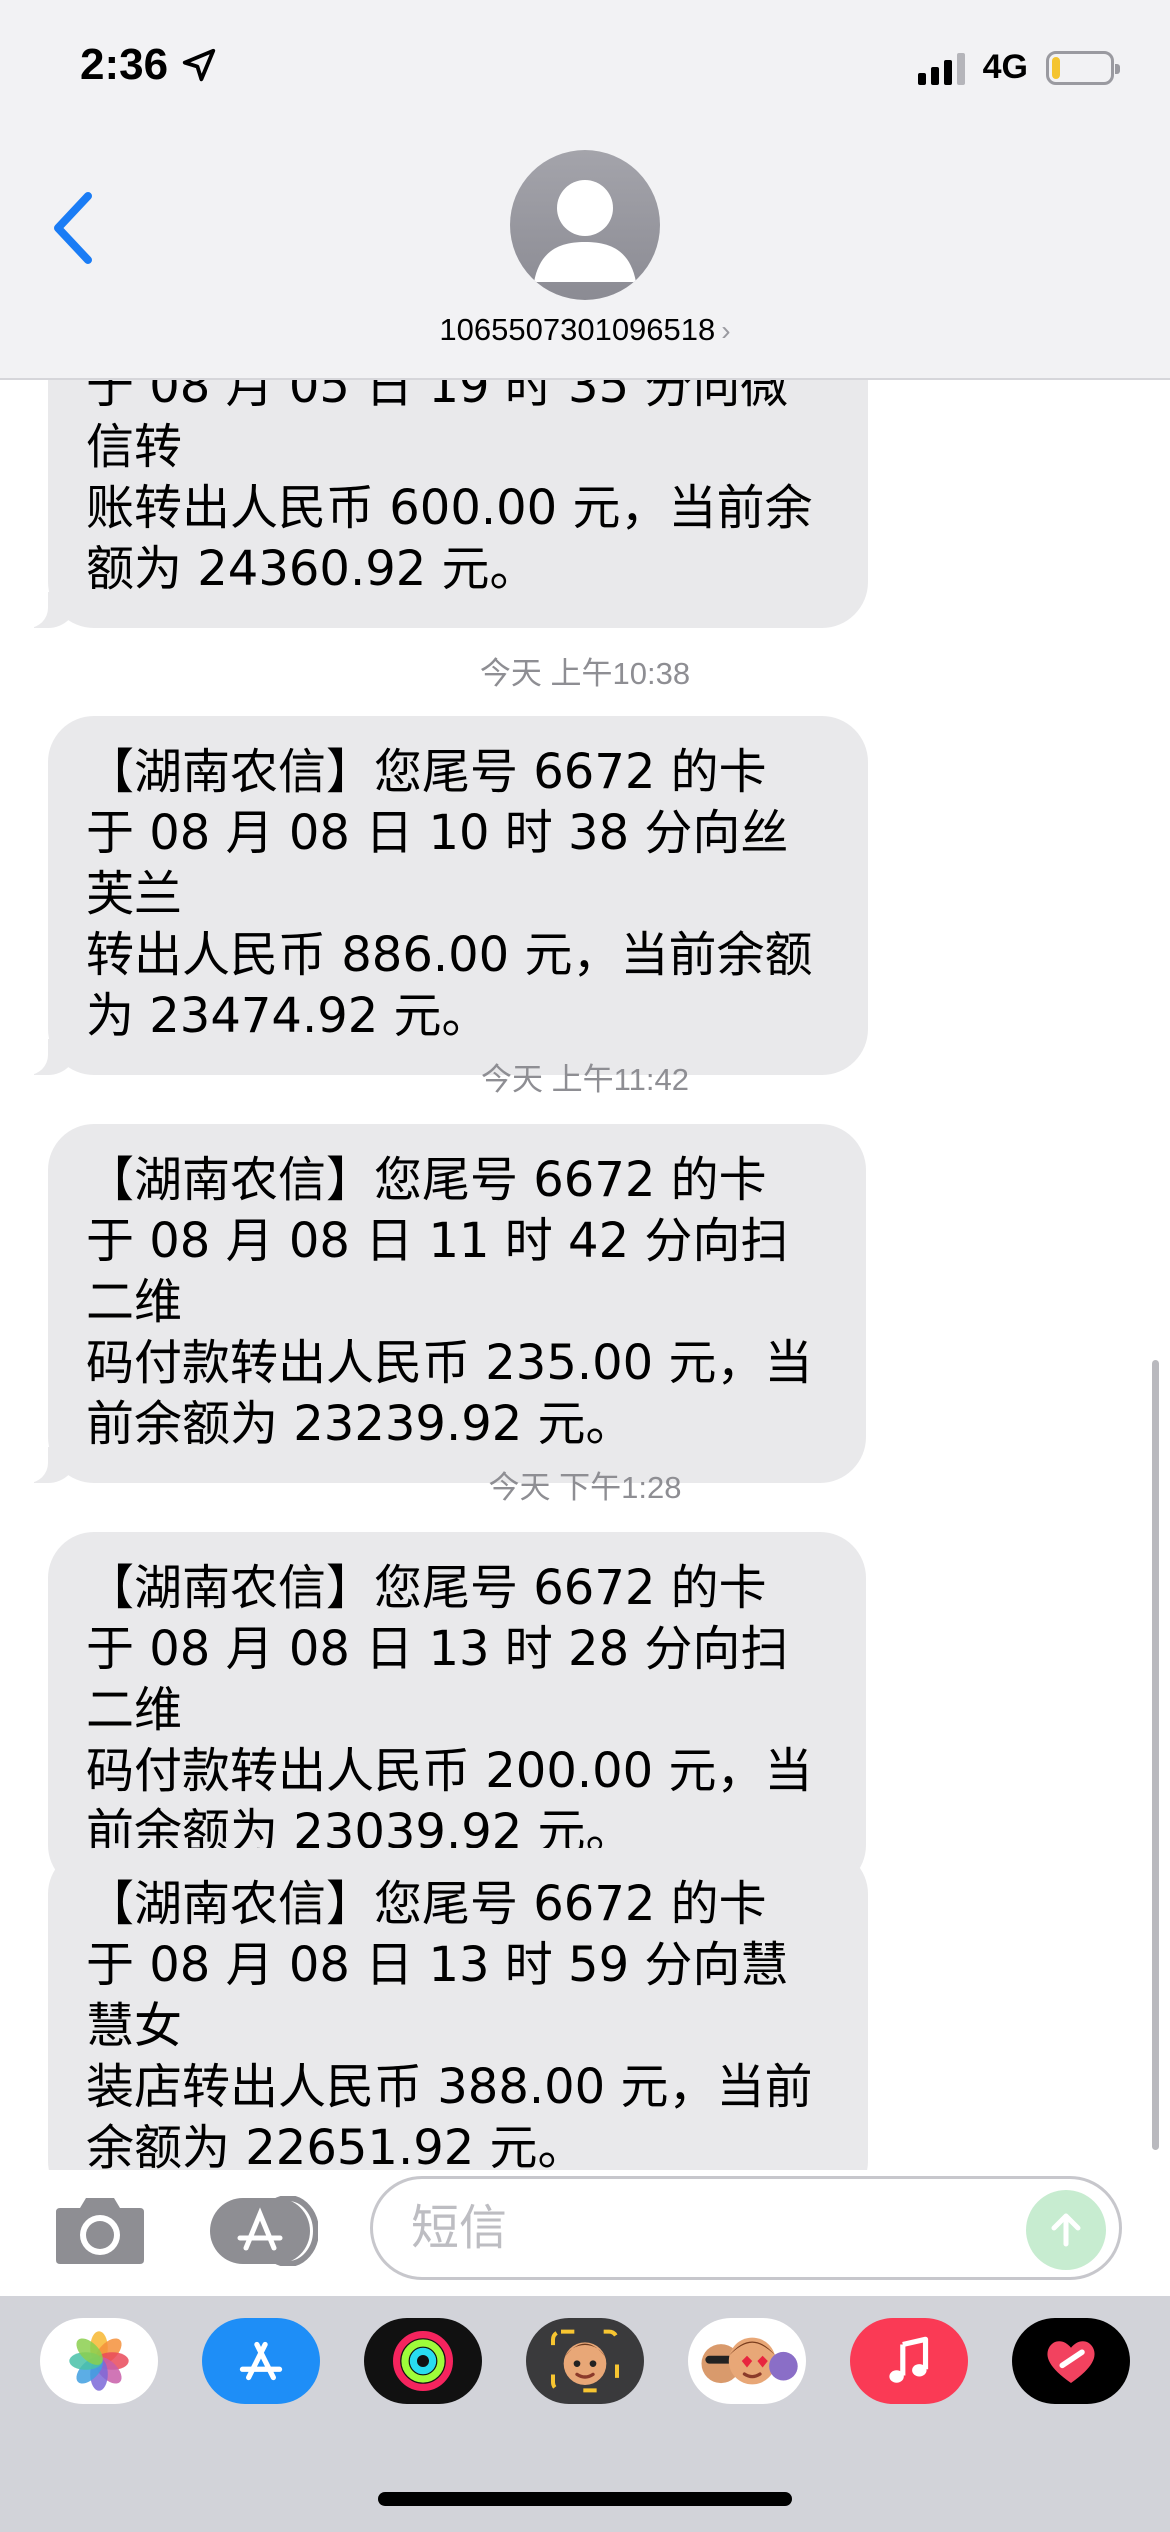 The image size is (1170, 2532). What do you see at coordinates (746, 2228) in the screenshot?
I see `message-input` at bounding box center [746, 2228].